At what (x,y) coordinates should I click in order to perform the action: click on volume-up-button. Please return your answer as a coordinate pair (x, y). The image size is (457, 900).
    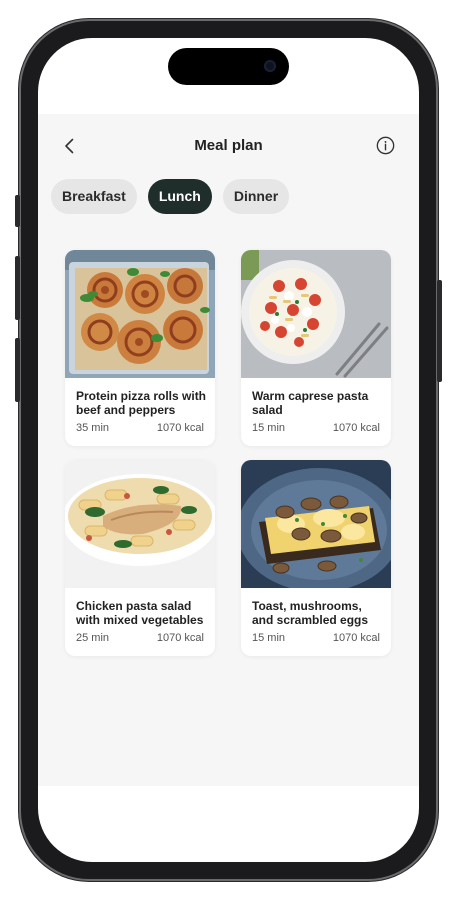
    Looking at the image, I should click on (17, 288).